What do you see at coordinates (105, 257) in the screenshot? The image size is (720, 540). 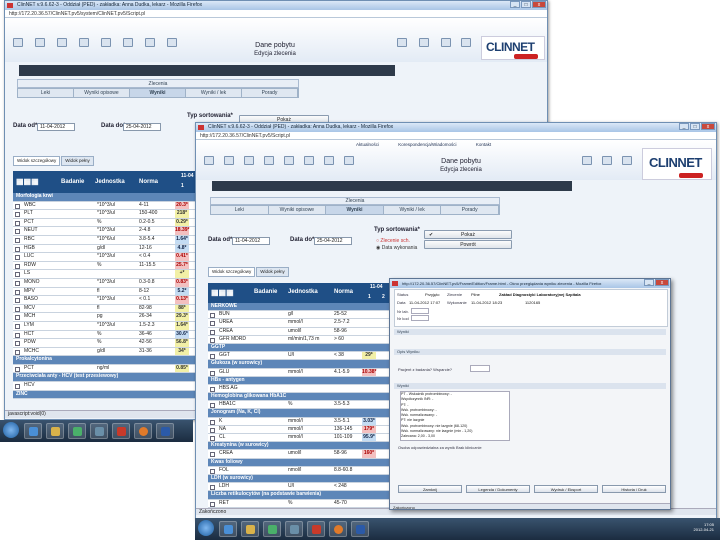 I see `test-row: LUC *10^3/ul < 0.4 0.41*` at bounding box center [105, 257].